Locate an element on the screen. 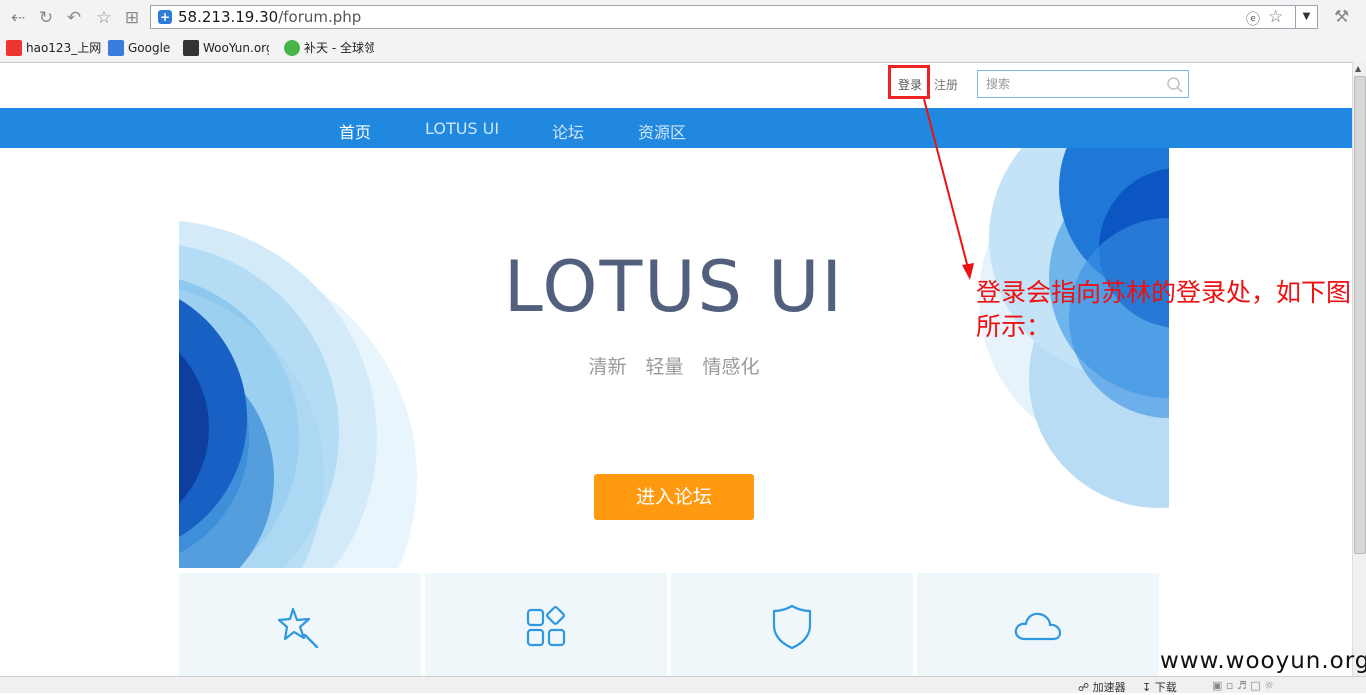 This screenshot has width=1366, height=695. status-tool-icons: ▣ ▫ ♬ □ ☼ is located at coordinates (1243, 685).